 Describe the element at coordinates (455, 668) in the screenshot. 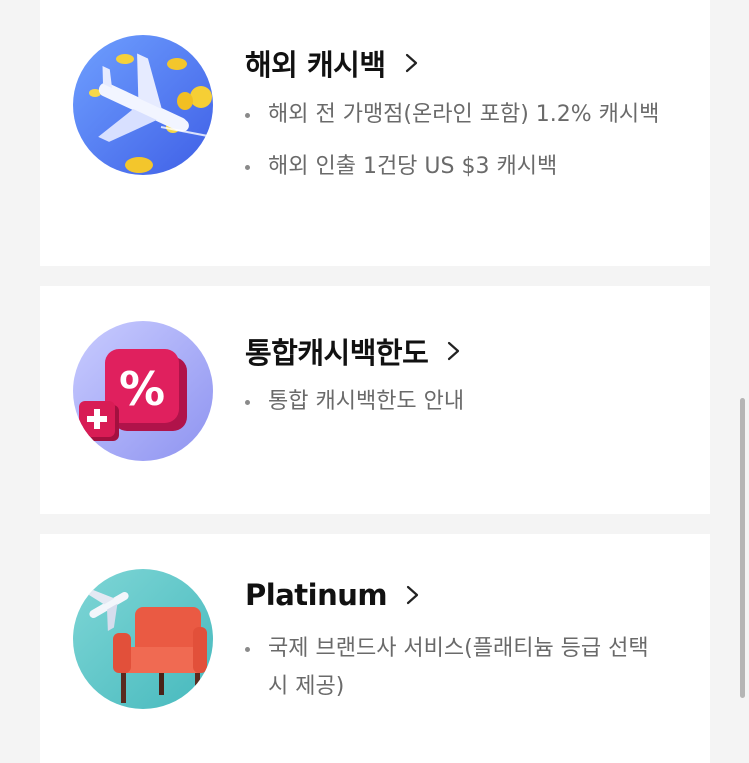

I see `list-item: 국제 브랜드사 서비스(플래티늄 등급 선택 시 제공)` at that location.